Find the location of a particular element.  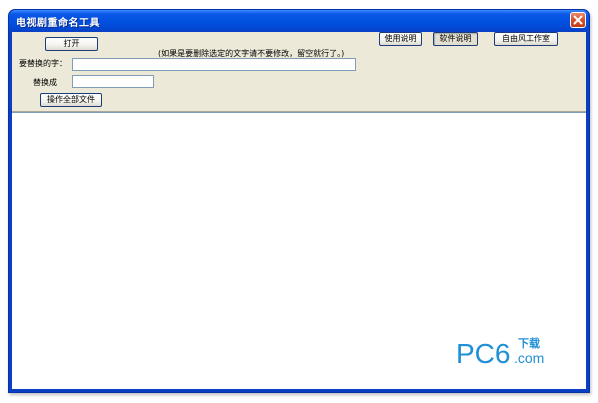

close-x-icon is located at coordinates (578, 20).